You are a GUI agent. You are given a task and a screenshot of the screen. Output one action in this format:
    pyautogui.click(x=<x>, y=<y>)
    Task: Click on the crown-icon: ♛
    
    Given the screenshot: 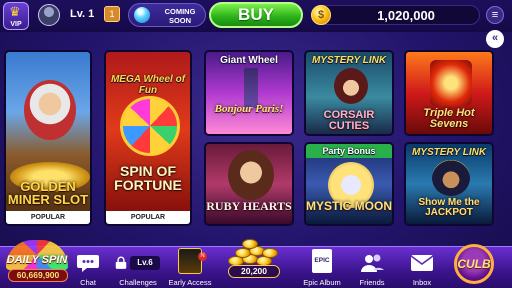 What is the action you would take?
    pyautogui.click(x=15, y=11)
    